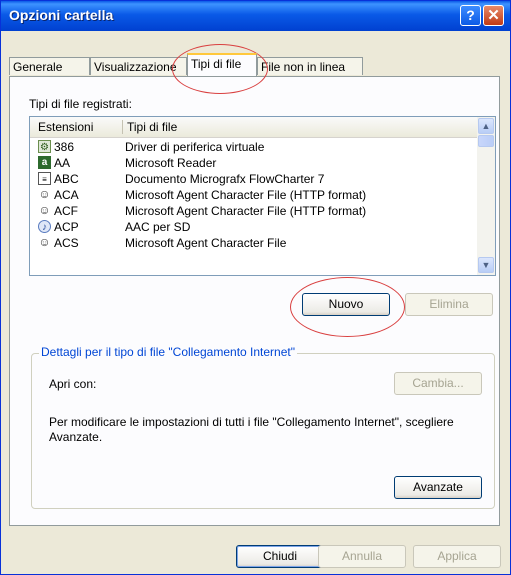 This screenshot has width=511, height=575. I want to click on list-item-extension: 386, so click(64, 147).